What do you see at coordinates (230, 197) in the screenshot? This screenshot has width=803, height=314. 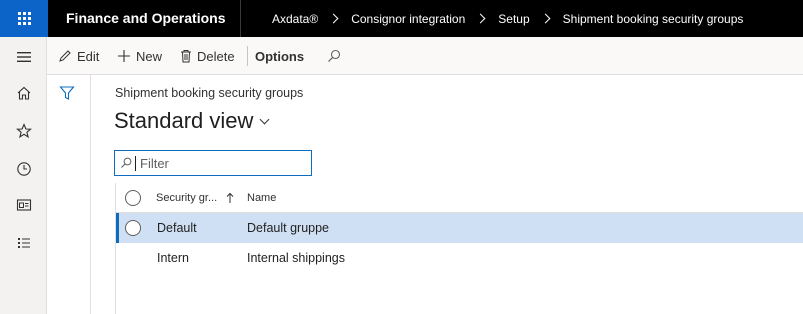 I see `sort-ascending-icon` at bounding box center [230, 197].